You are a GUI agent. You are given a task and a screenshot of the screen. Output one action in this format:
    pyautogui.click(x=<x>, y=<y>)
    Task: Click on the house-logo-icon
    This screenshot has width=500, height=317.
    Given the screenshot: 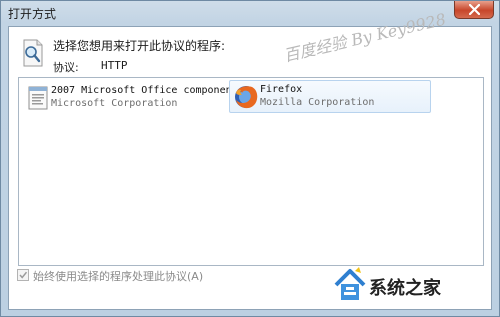 What is the action you would take?
    pyautogui.click(x=350, y=283)
    